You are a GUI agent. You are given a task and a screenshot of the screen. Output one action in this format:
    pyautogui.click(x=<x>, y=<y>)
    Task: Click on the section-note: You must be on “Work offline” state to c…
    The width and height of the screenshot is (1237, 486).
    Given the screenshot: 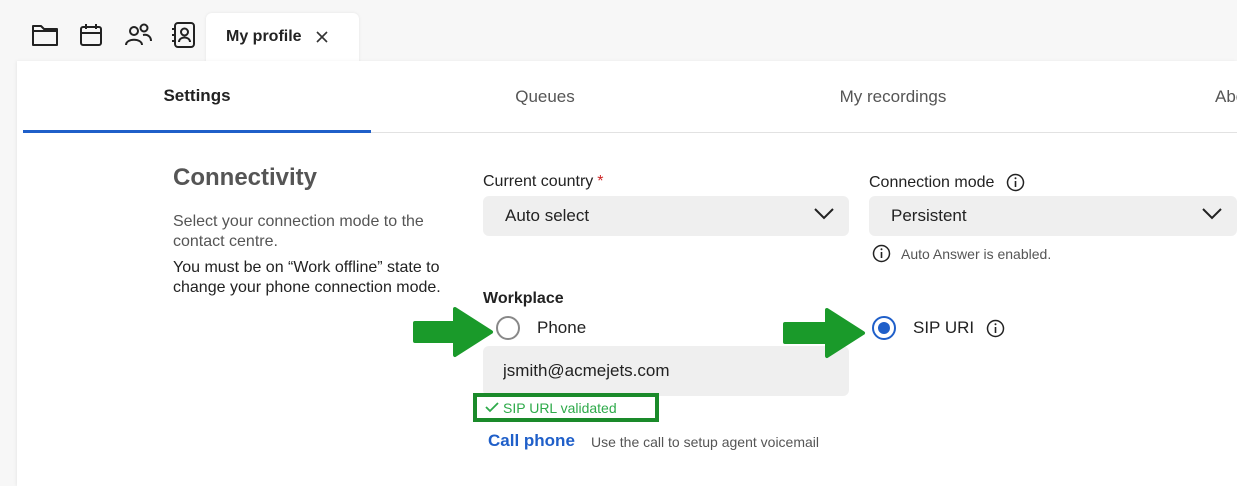 What is the action you would take?
    pyautogui.click(x=307, y=277)
    